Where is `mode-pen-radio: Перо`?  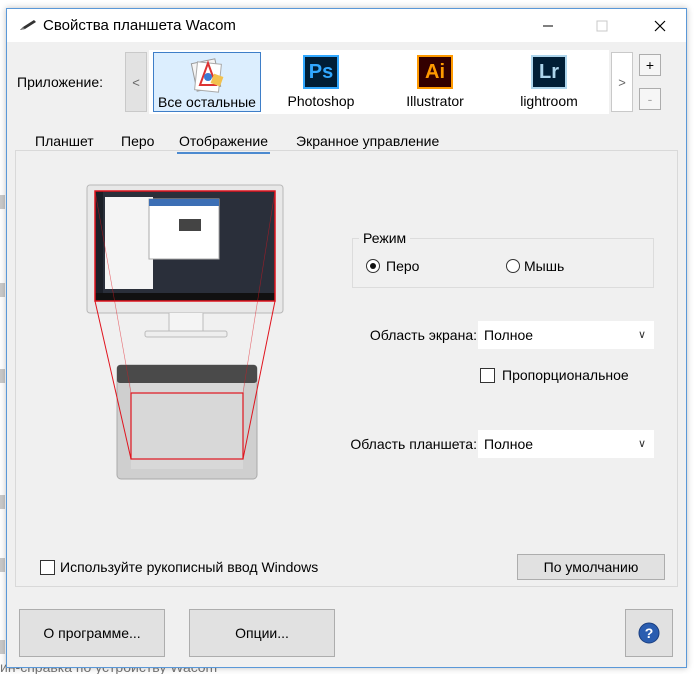
mode-pen-radio: Перо is located at coordinates (416, 267).